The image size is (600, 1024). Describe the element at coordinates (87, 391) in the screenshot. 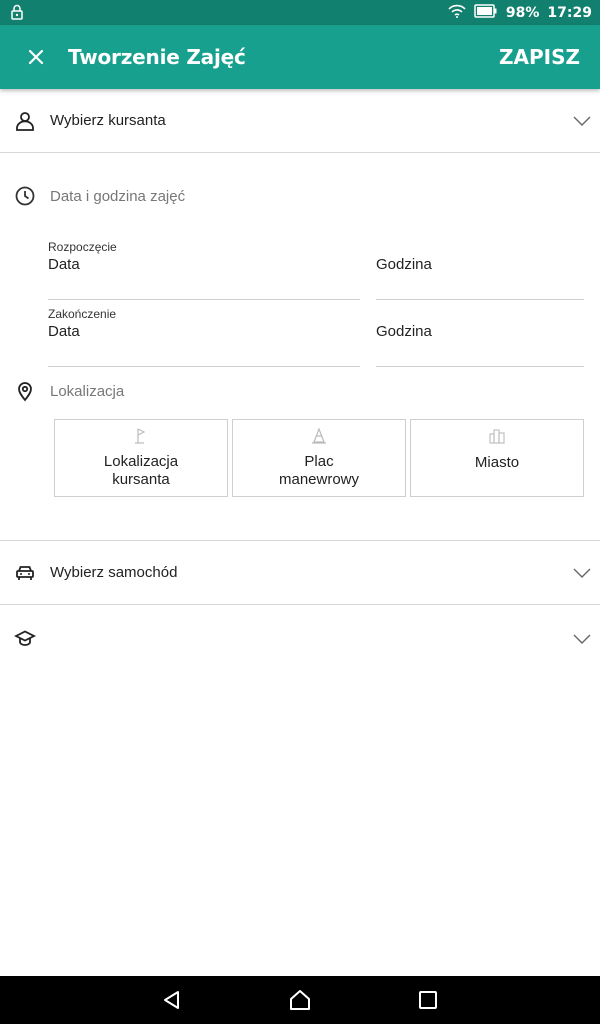

I see `location-section-label: Lokalizacja` at that location.